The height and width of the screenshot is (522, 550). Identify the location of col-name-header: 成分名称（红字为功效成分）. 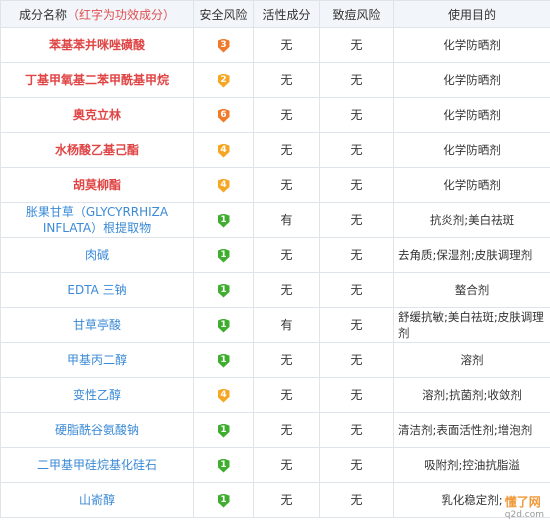
(97, 14).